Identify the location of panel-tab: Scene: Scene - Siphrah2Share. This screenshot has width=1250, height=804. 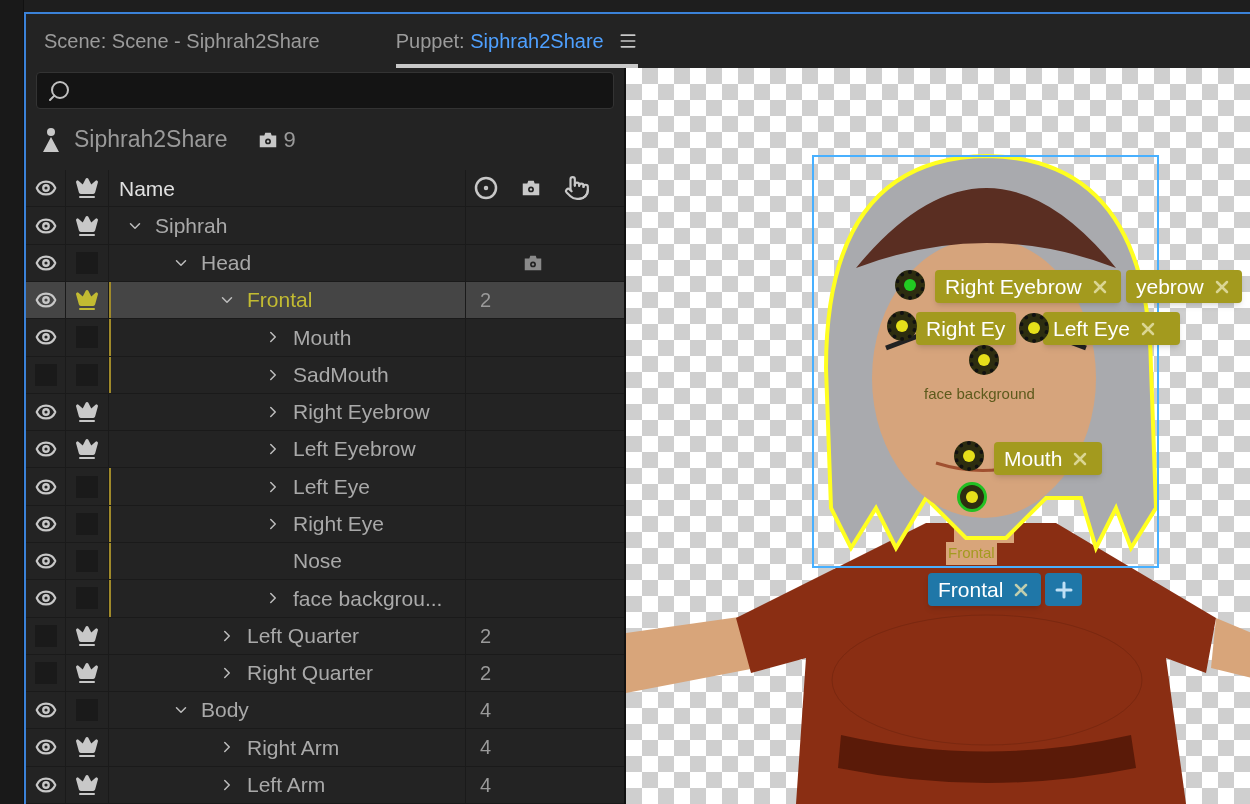
(182, 47).